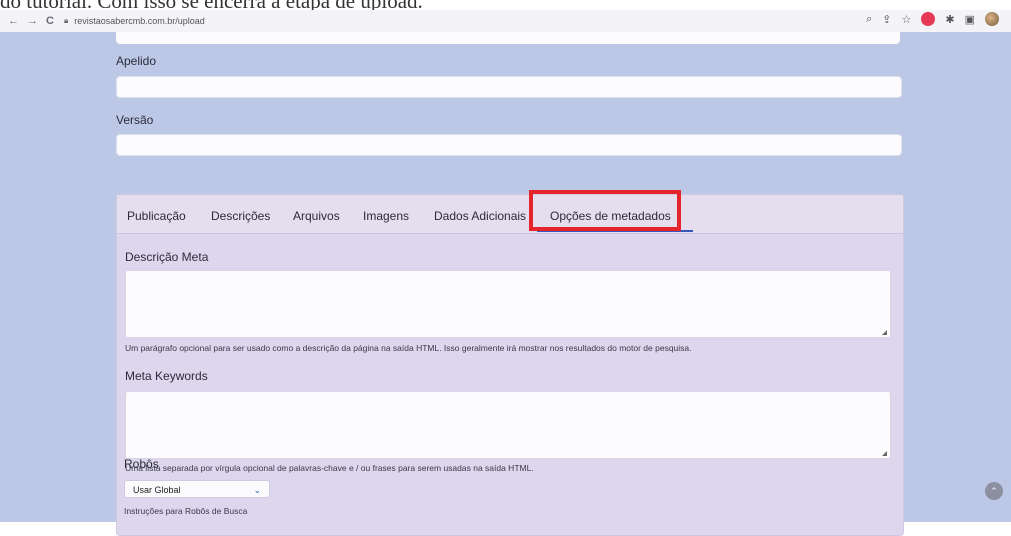 The height and width of the screenshot is (536, 1011). What do you see at coordinates (509, 145) in the screenshot?
I see `versao-field` at bounding box center [509, 145].